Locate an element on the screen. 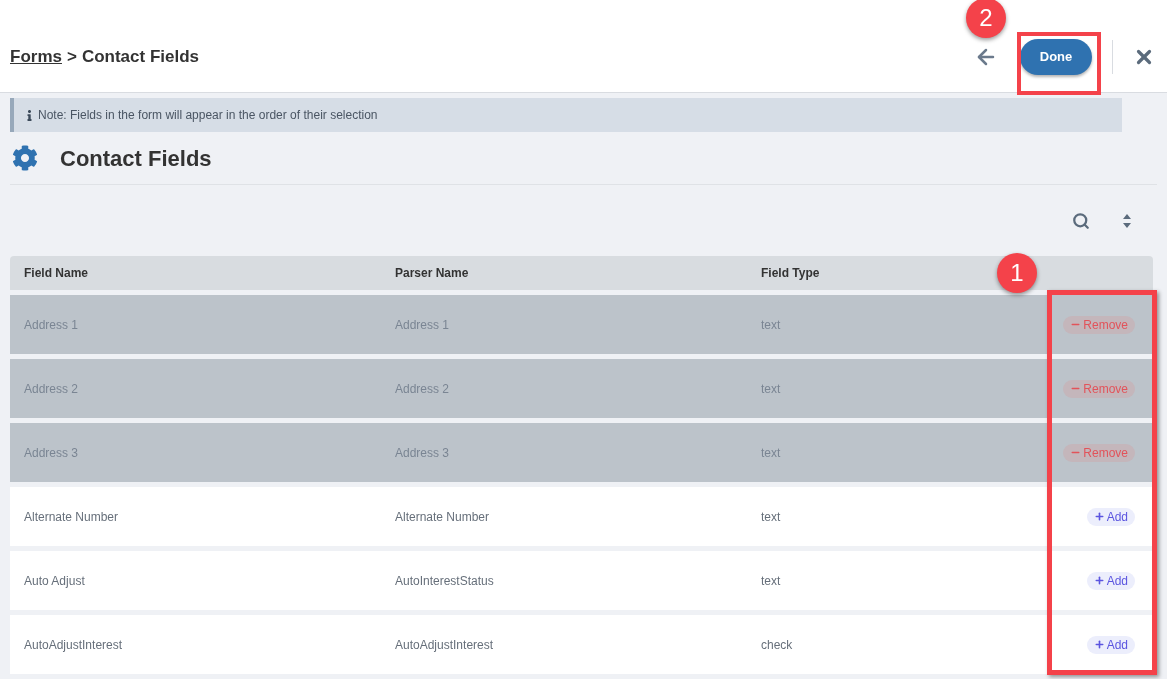  done-button: Done is located at coordinates (1056, 57).